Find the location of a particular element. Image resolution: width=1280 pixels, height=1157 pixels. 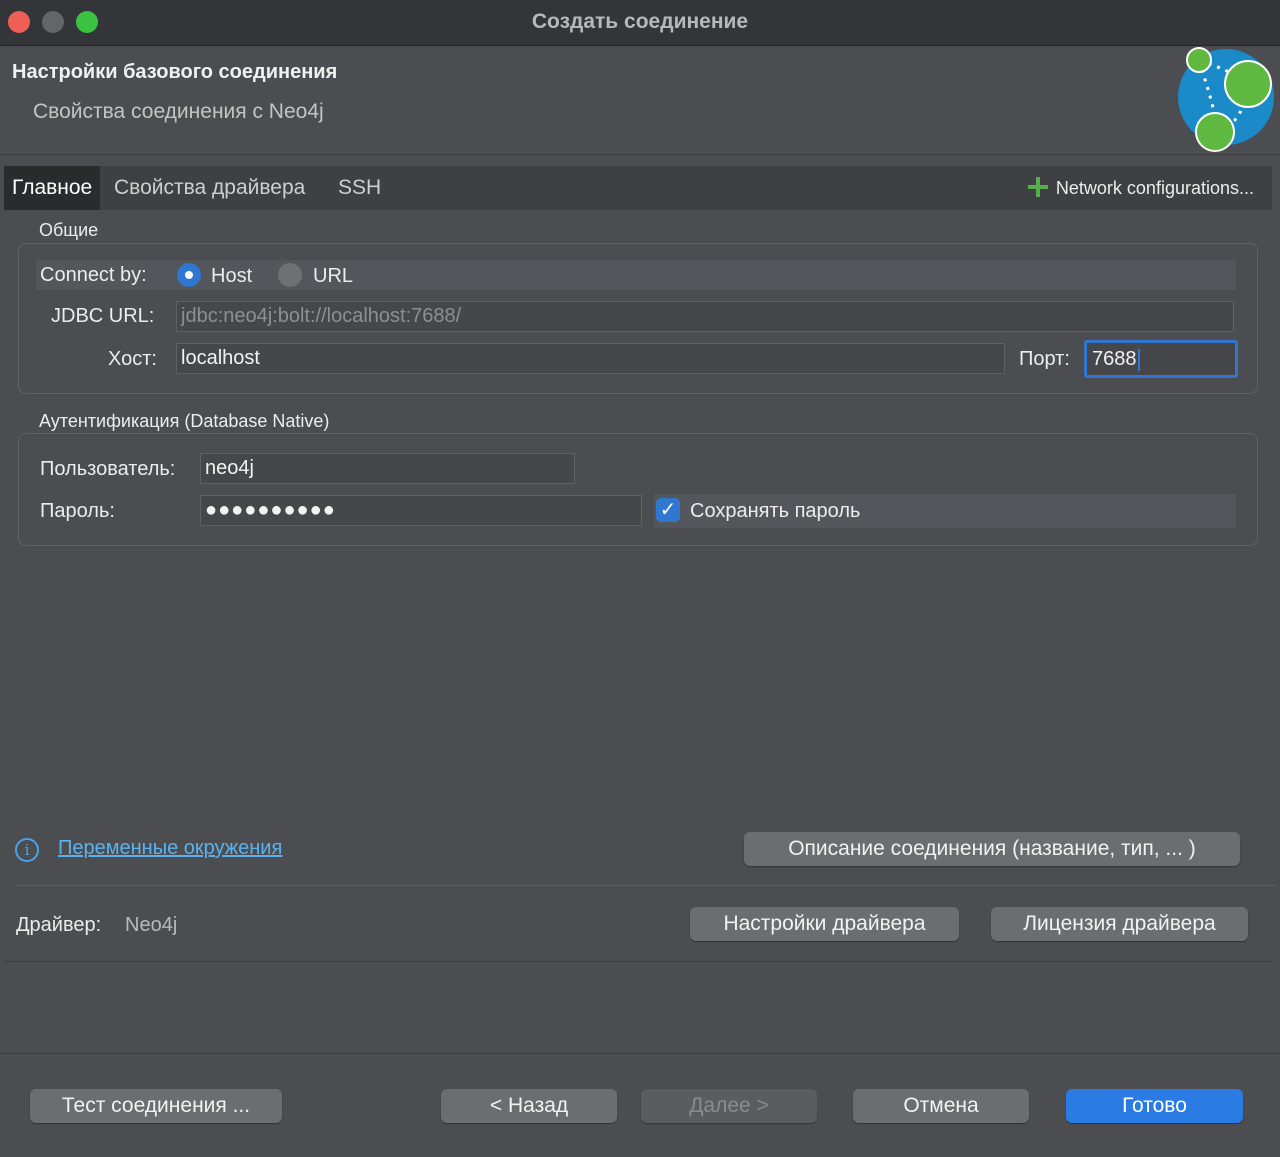

url-radio is located at coordinates (290, 275).